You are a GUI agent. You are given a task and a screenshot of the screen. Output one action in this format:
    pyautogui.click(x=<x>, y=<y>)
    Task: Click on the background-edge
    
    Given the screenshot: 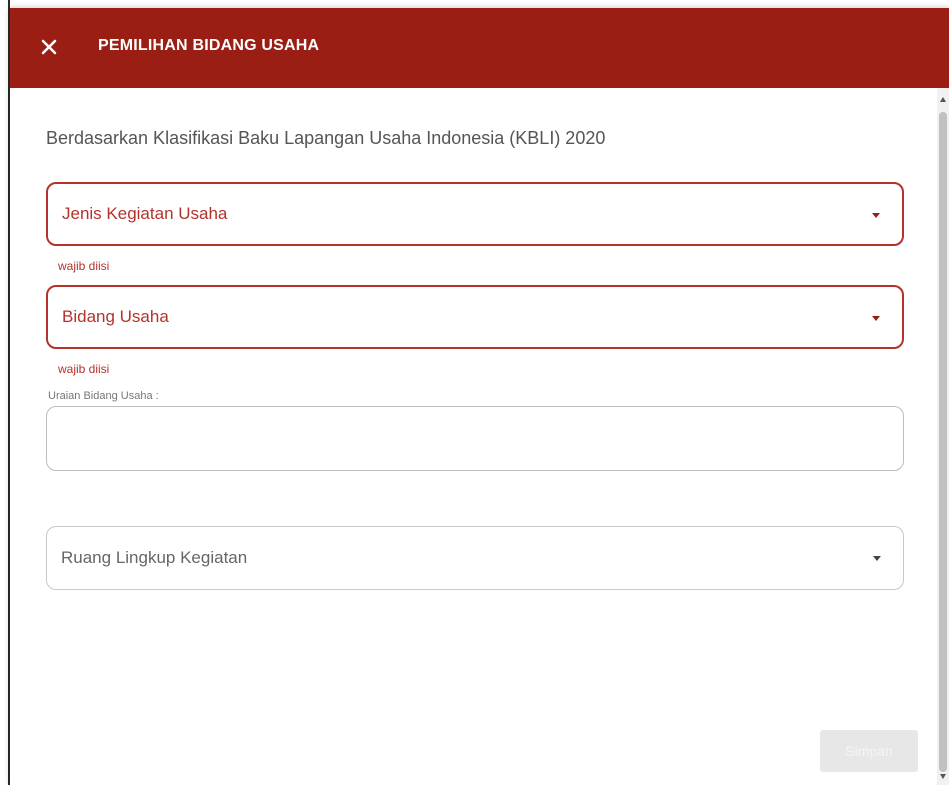 What is the action you would take?
    pyautogui.click(x=5, y=392)
    